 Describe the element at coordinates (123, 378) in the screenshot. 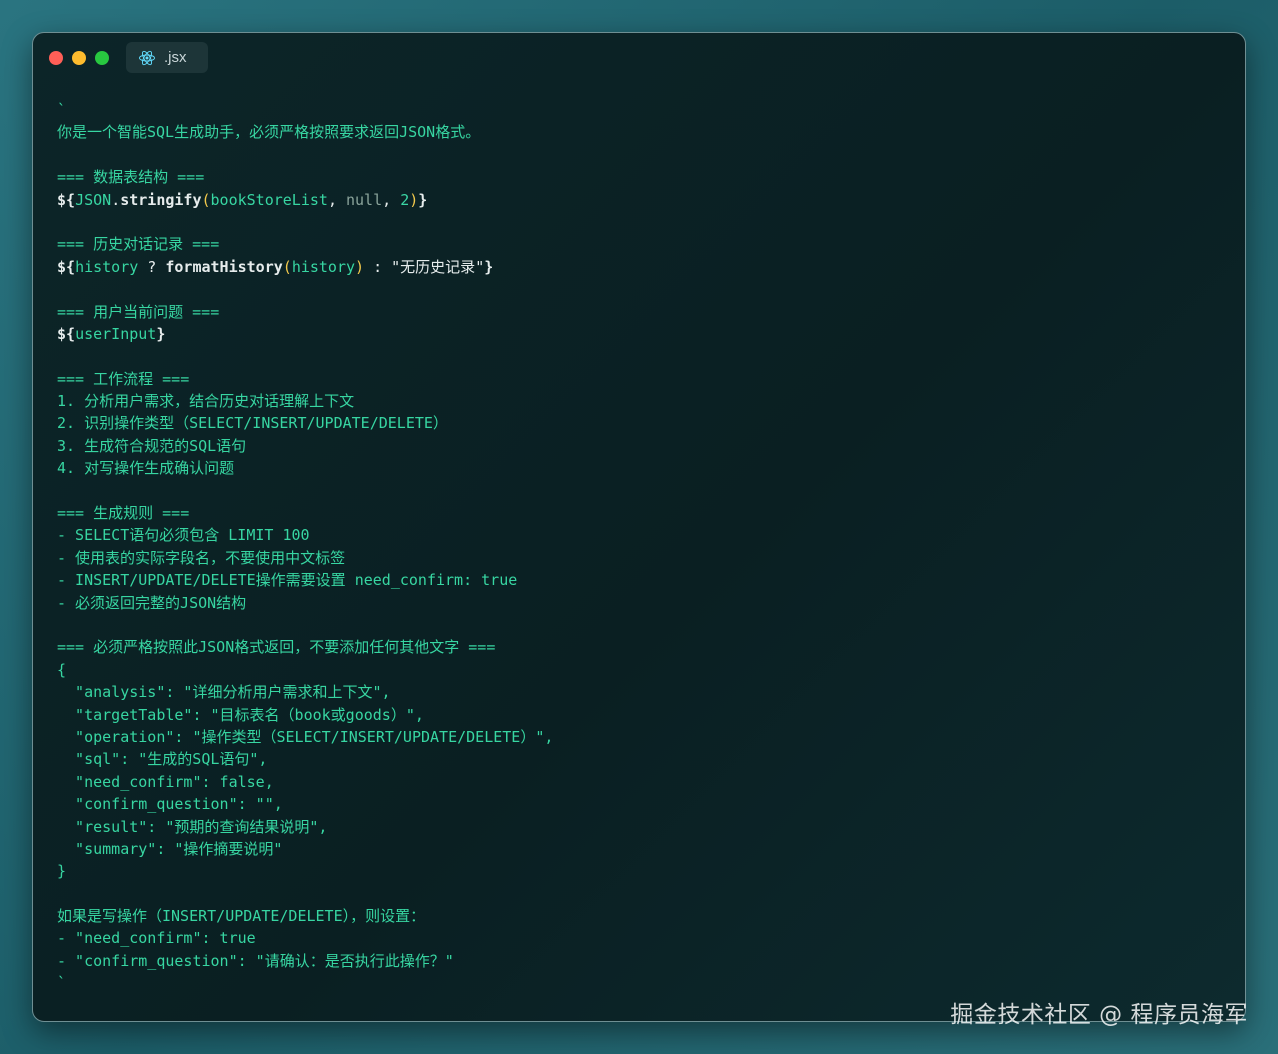

I see `code-line: === 工作流程 ===` at that location.